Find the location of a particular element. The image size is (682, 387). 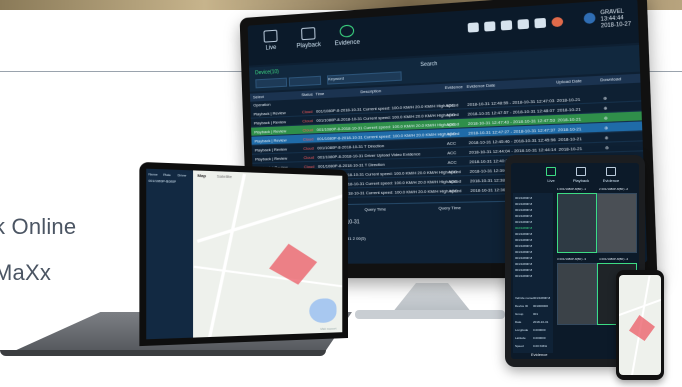

alarm-bell-icon is located at coordinates (557, 22).